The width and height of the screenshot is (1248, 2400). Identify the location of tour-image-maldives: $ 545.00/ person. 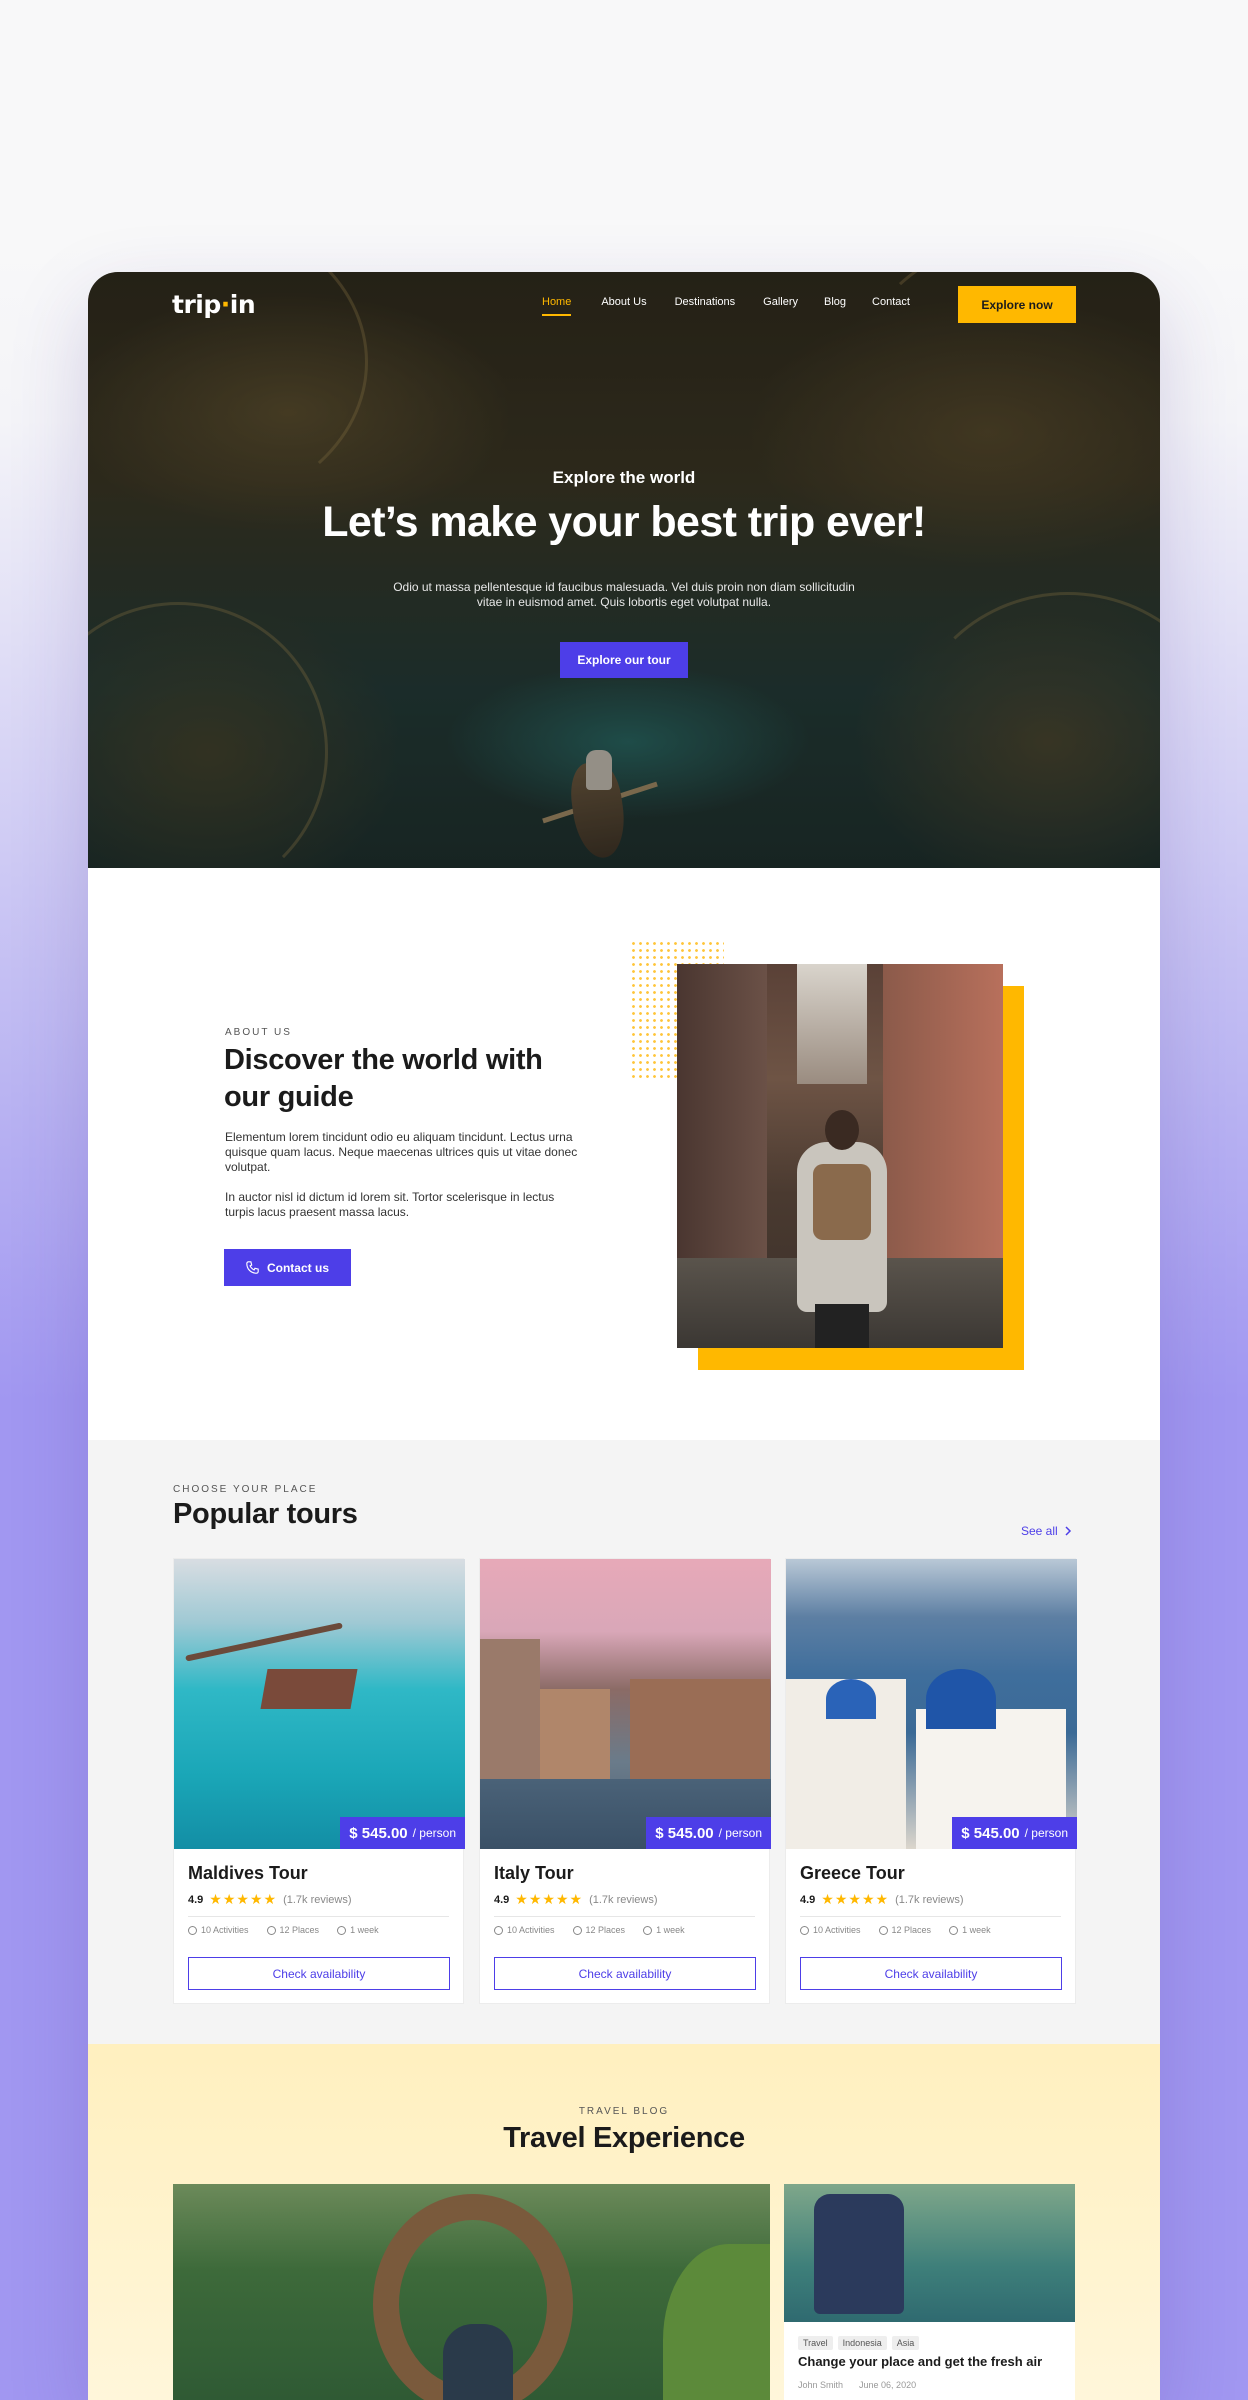
(319, 1704).